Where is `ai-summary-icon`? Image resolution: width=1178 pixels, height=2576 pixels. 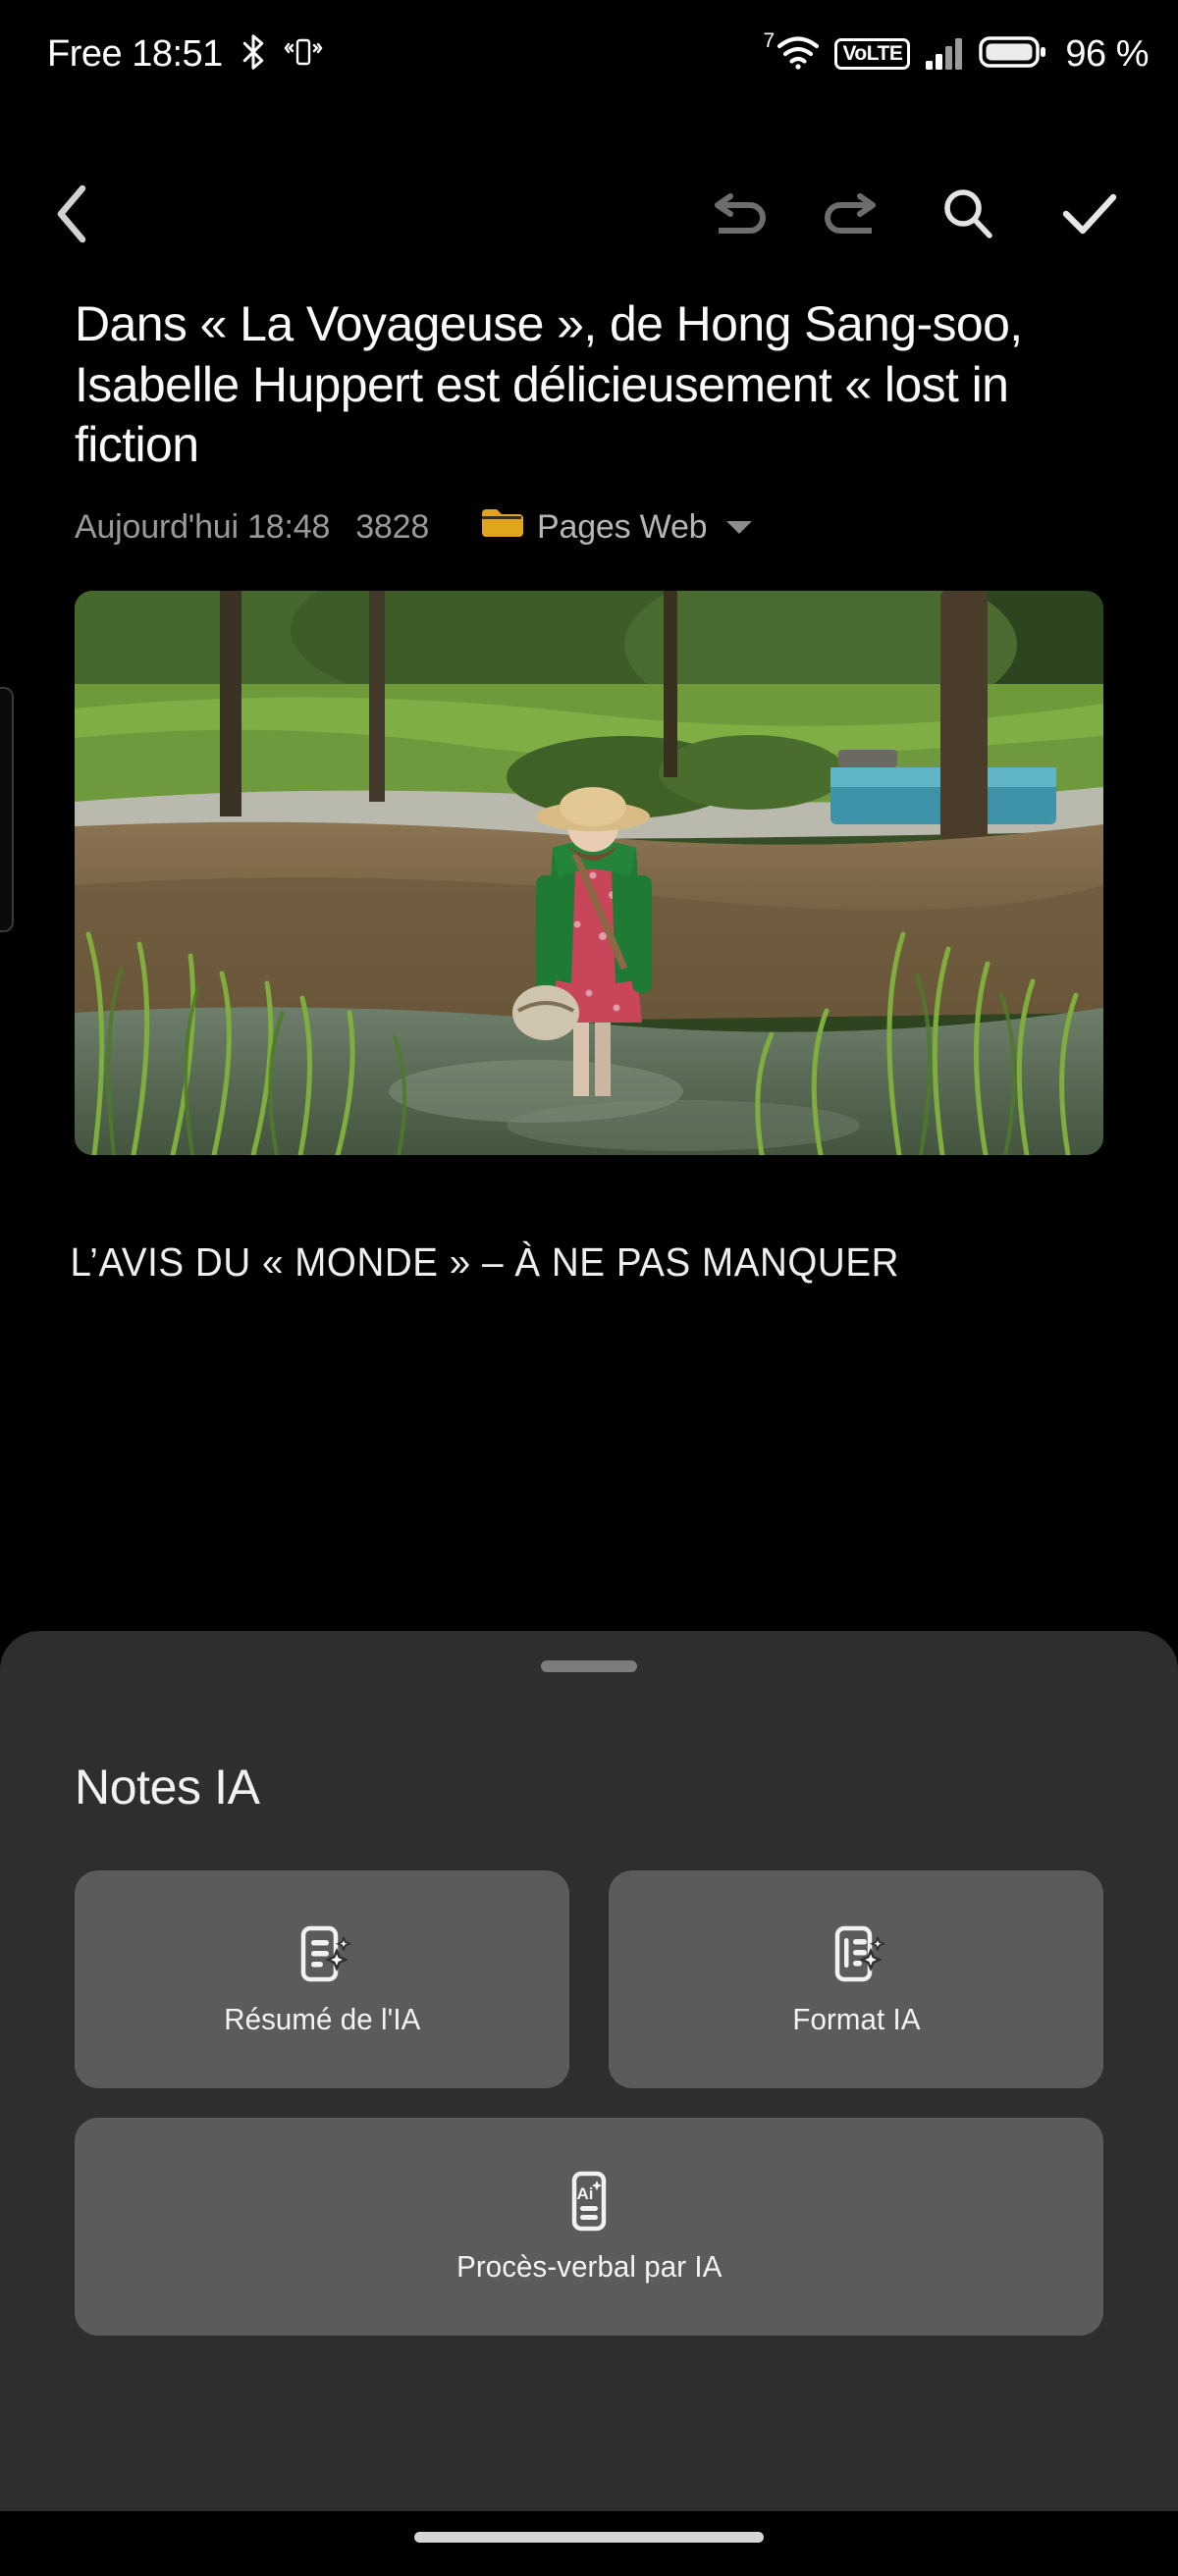
ai-summary-icon is located at coordinates (322, 1953).